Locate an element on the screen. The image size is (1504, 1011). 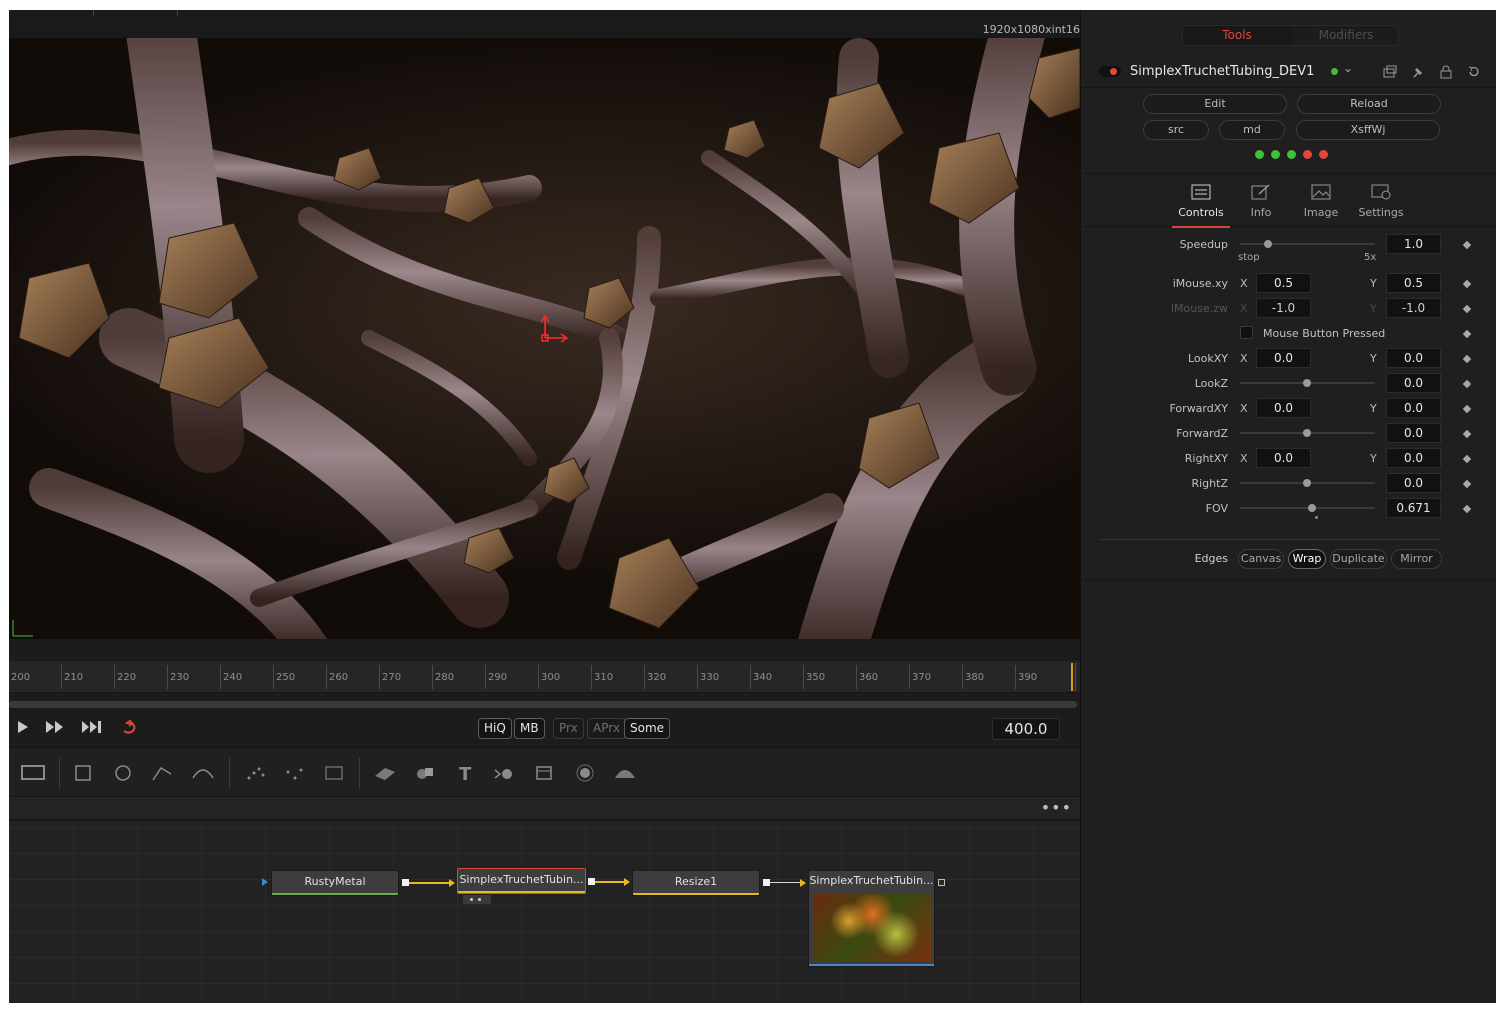
merge3d-icon is located at coordinates (425, 773).